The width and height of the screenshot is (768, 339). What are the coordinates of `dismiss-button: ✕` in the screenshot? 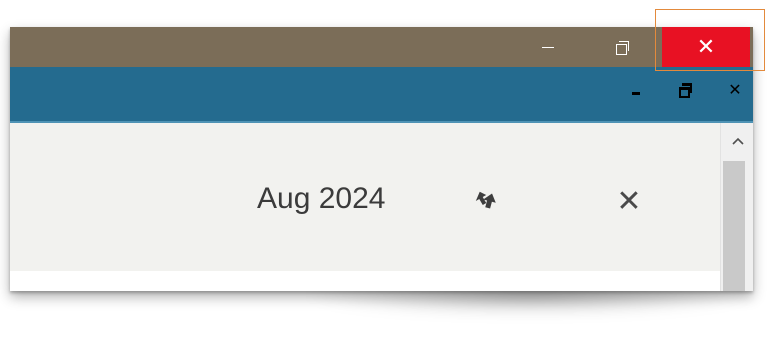 It's located at (629, 202).